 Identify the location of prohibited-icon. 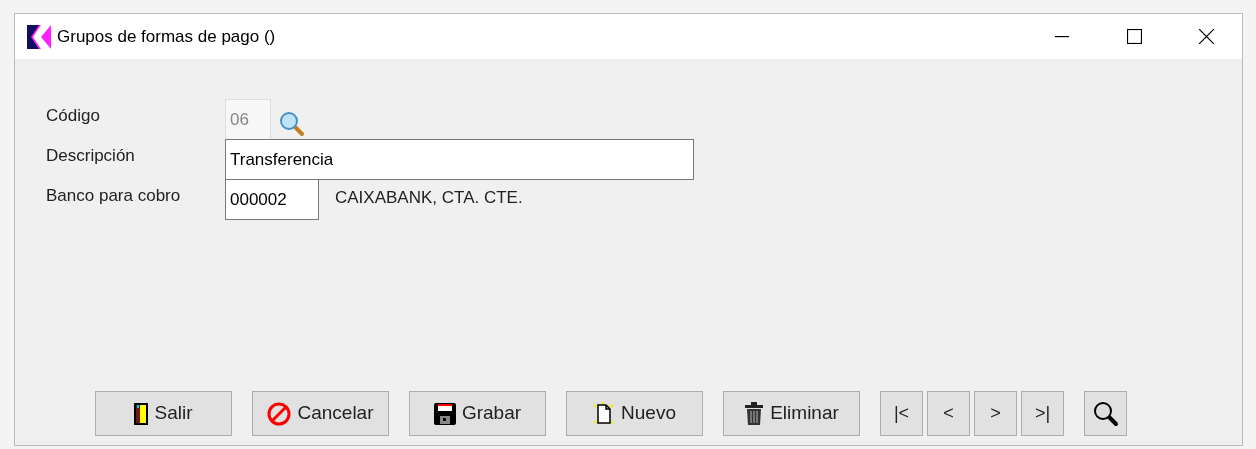
(279, 413).